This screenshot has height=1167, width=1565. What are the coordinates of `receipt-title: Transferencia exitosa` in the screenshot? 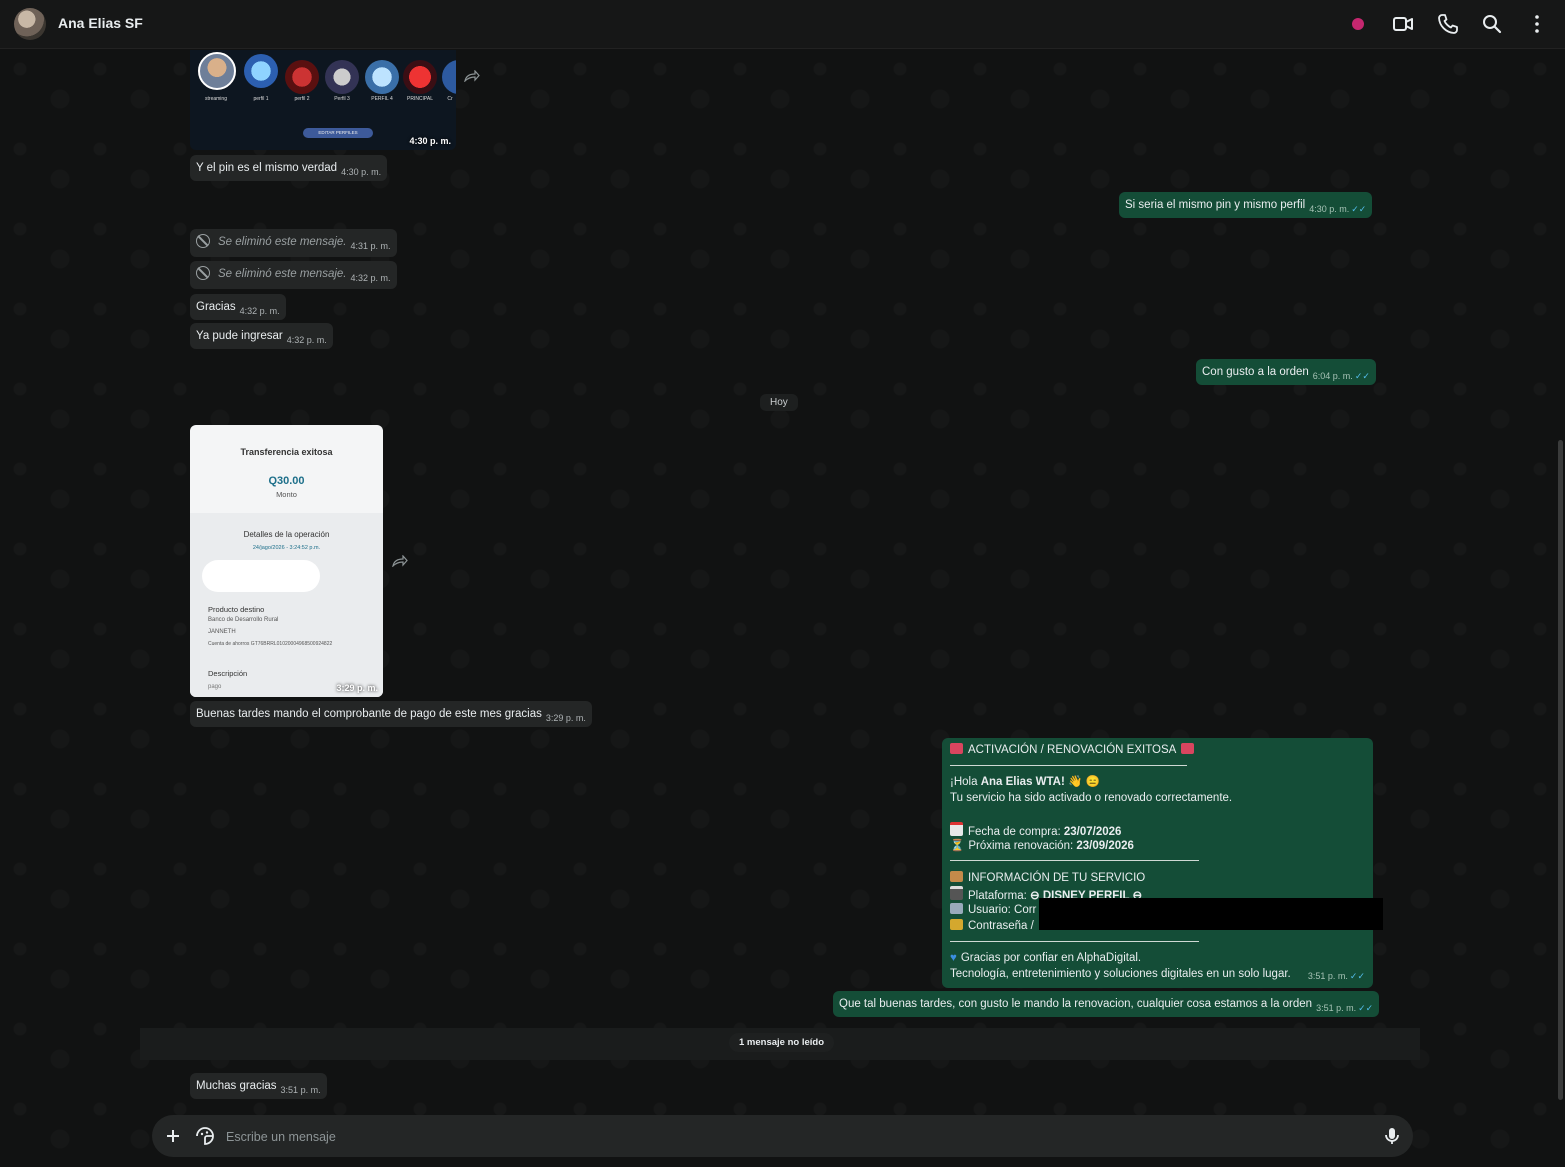 It's located at (286, 452).